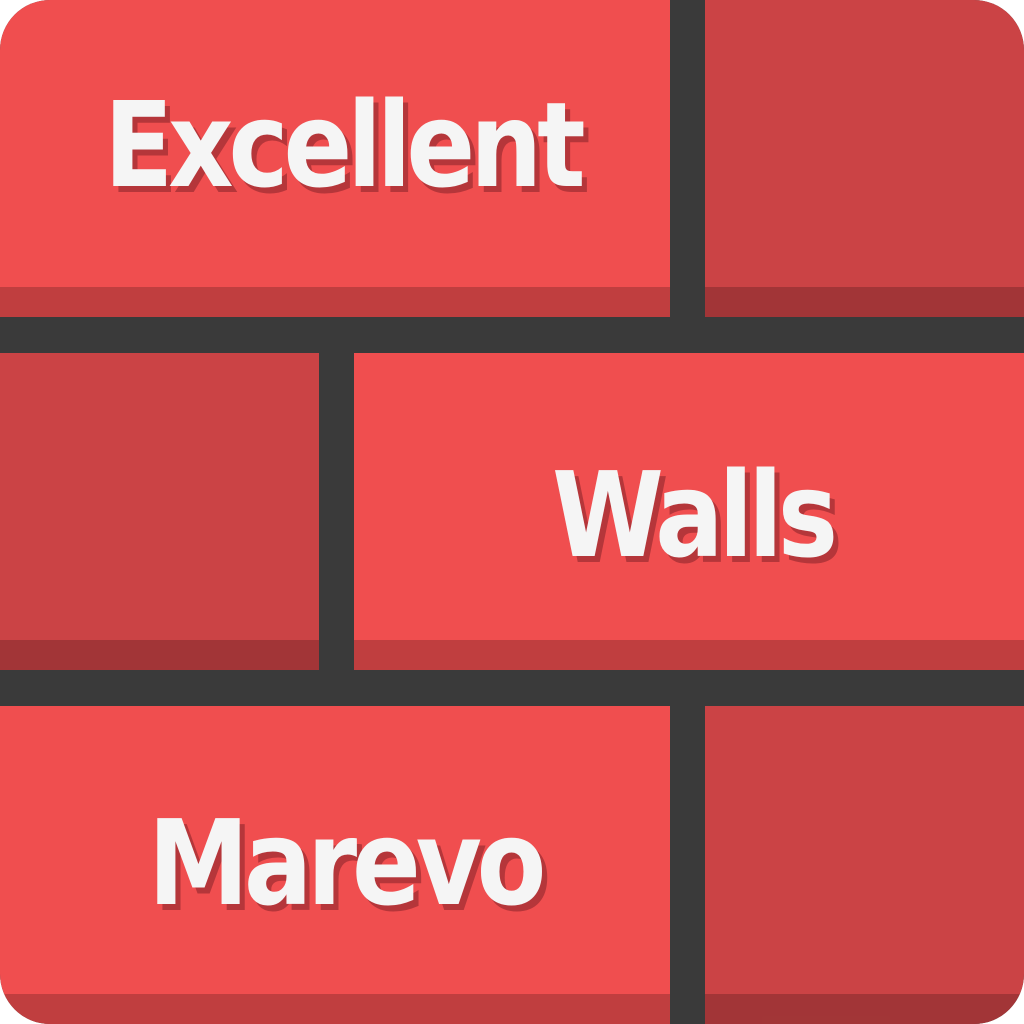 The image size is (1024, 1024). I want to click on word-walls: Walls, so click(695, 515).